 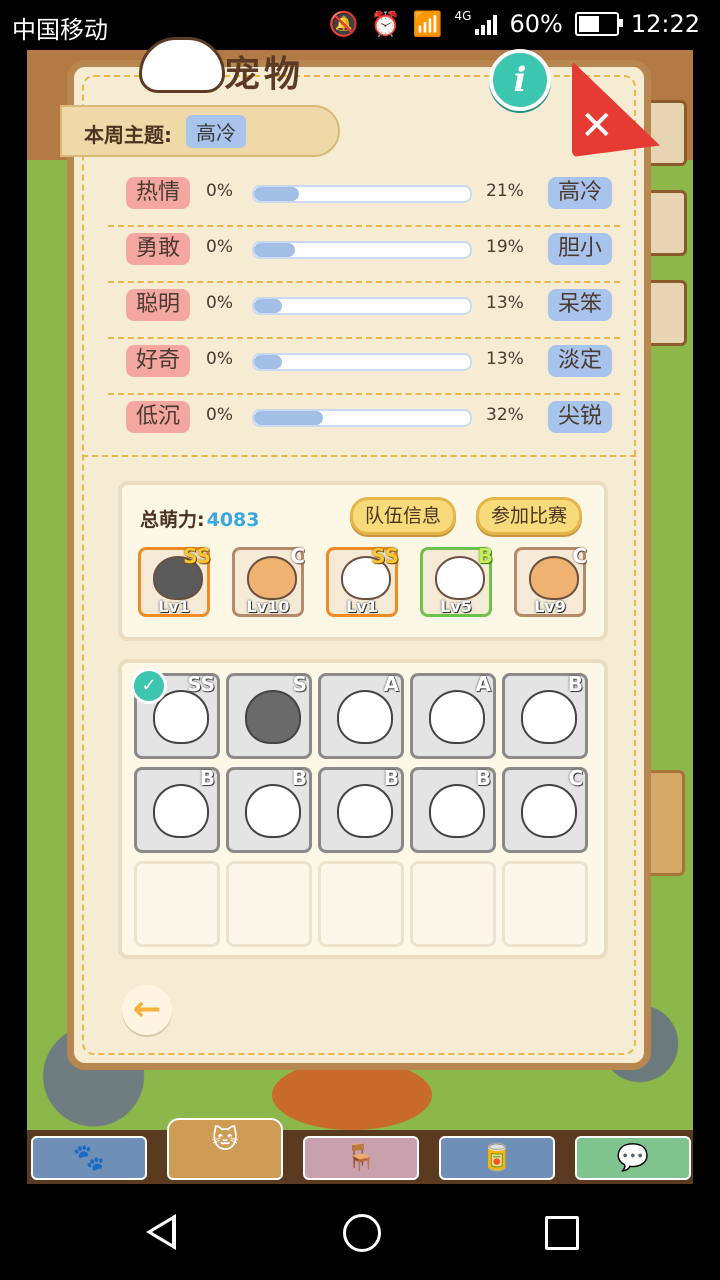 What do you see at coordinates (225, 1149) in the screenshot?
I see `tab-cat-icon: 🐱` at bounding box center [225, 1149].